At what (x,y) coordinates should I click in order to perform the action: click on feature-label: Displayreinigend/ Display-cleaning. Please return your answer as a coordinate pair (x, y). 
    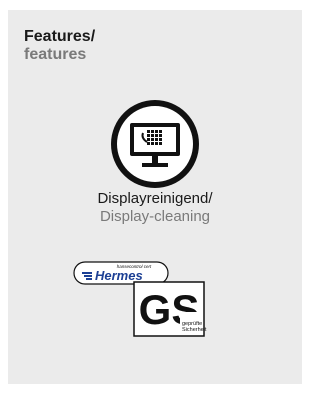
    Looking at the image, I should click on (155, 208).